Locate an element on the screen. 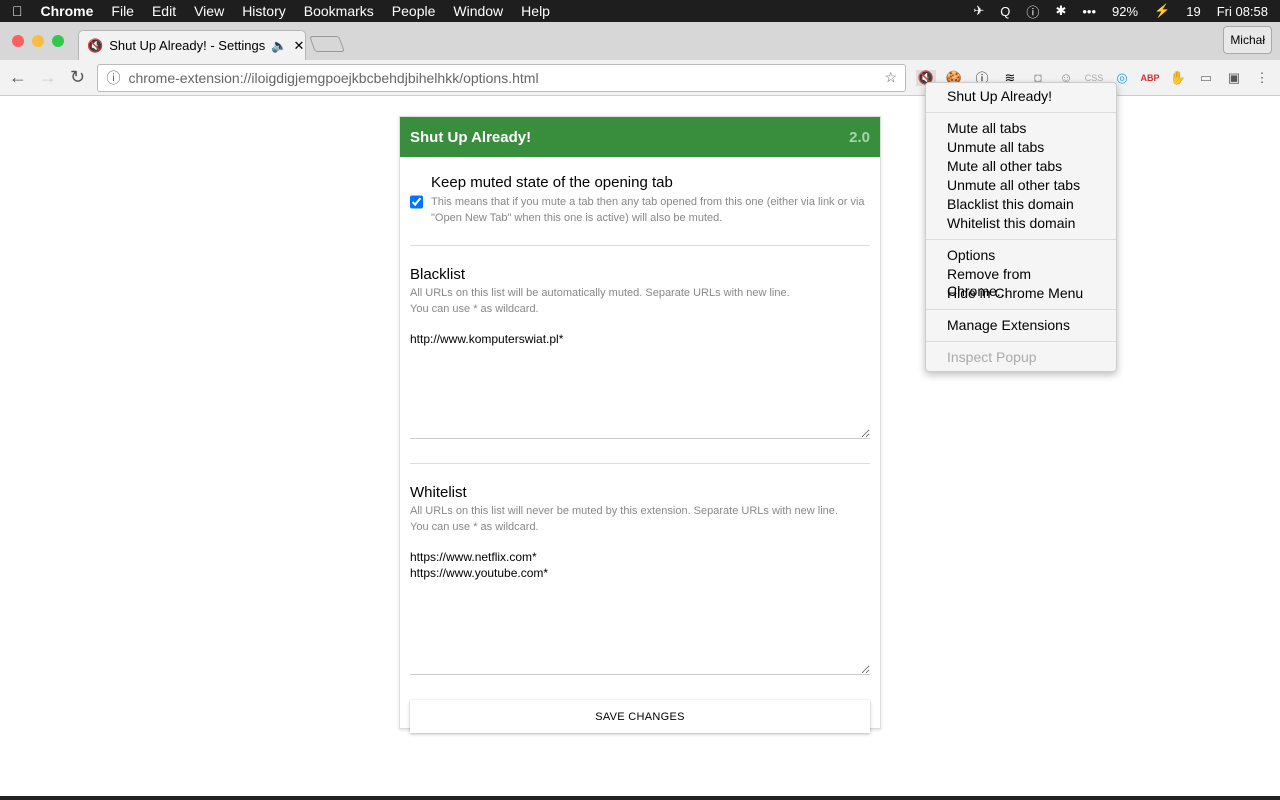  menu-item-mute-others: Mute all other tabs is located at coordinates (1021, 166).